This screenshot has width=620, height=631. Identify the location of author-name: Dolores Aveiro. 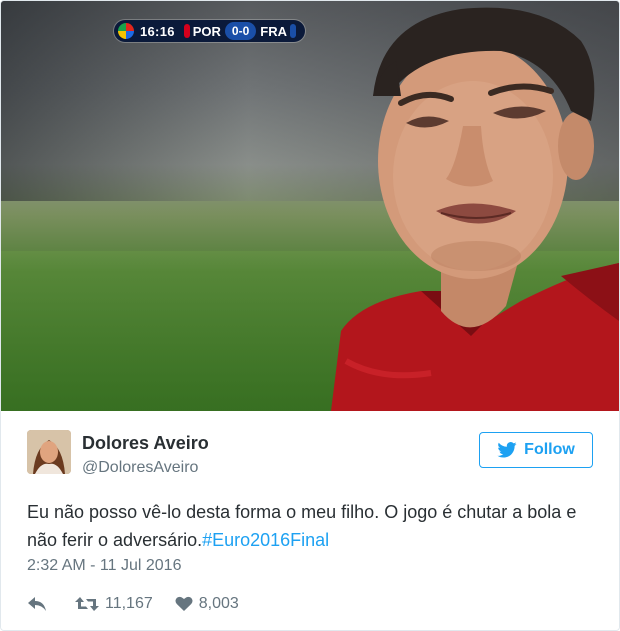
(145, 443).